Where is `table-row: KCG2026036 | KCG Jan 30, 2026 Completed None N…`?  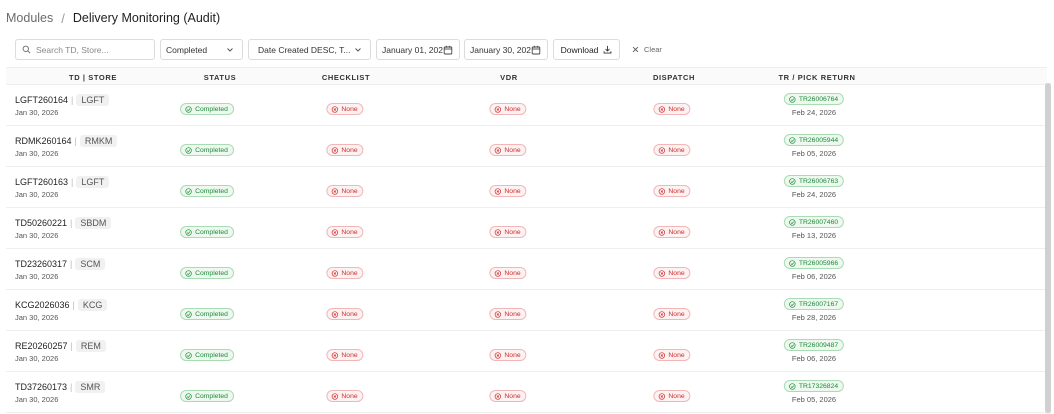
table-row: KCG2026036 | KCG Jan 30, 2026 Completed None N… is located at coordinates (526, 310).